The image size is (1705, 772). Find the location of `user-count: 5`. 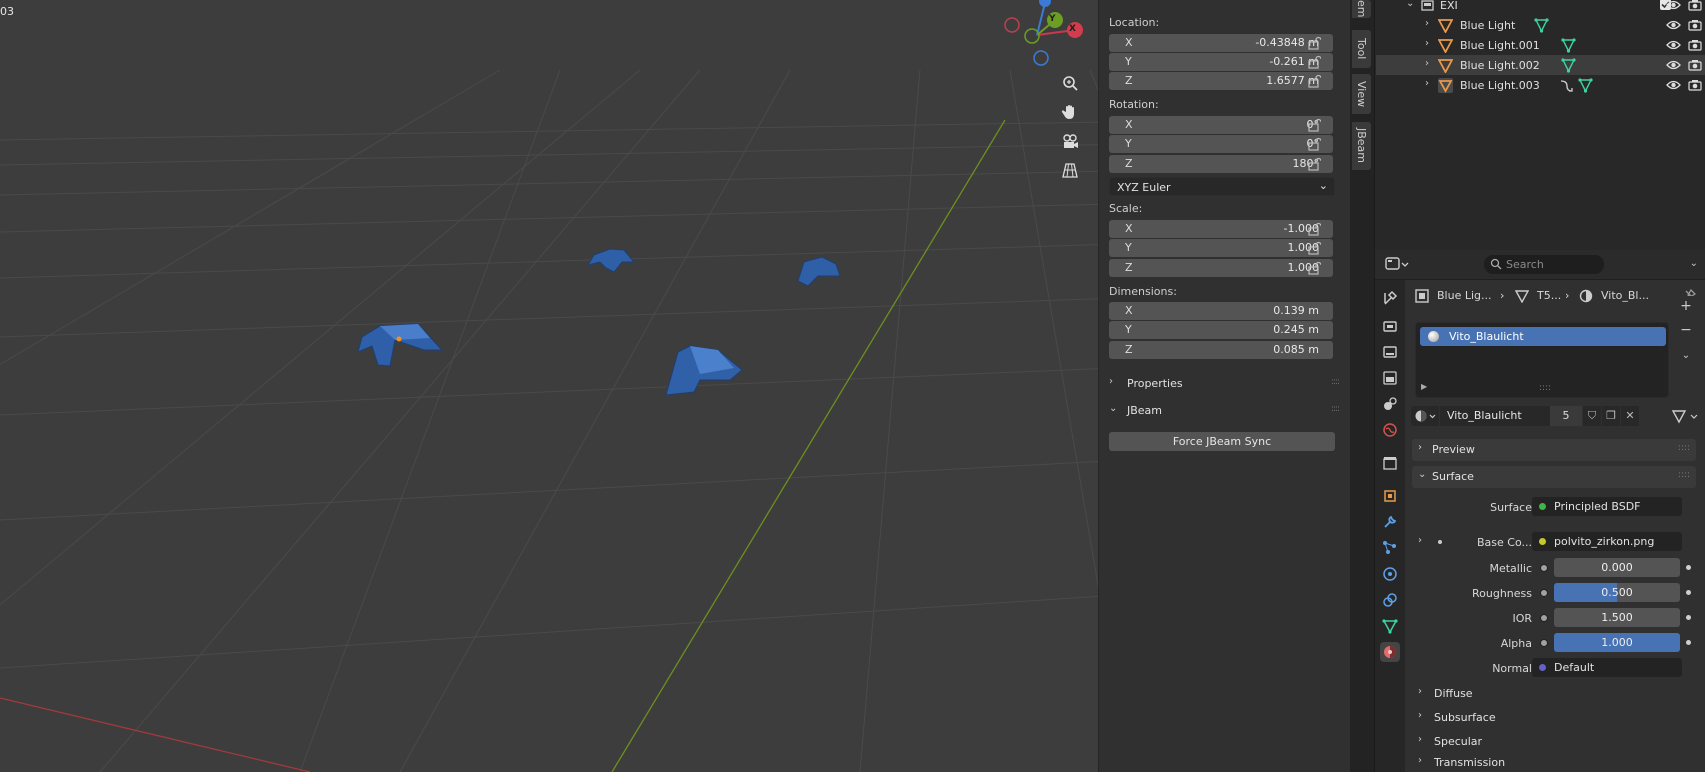

user-count: 5 is located at coordinates (1566, 416).